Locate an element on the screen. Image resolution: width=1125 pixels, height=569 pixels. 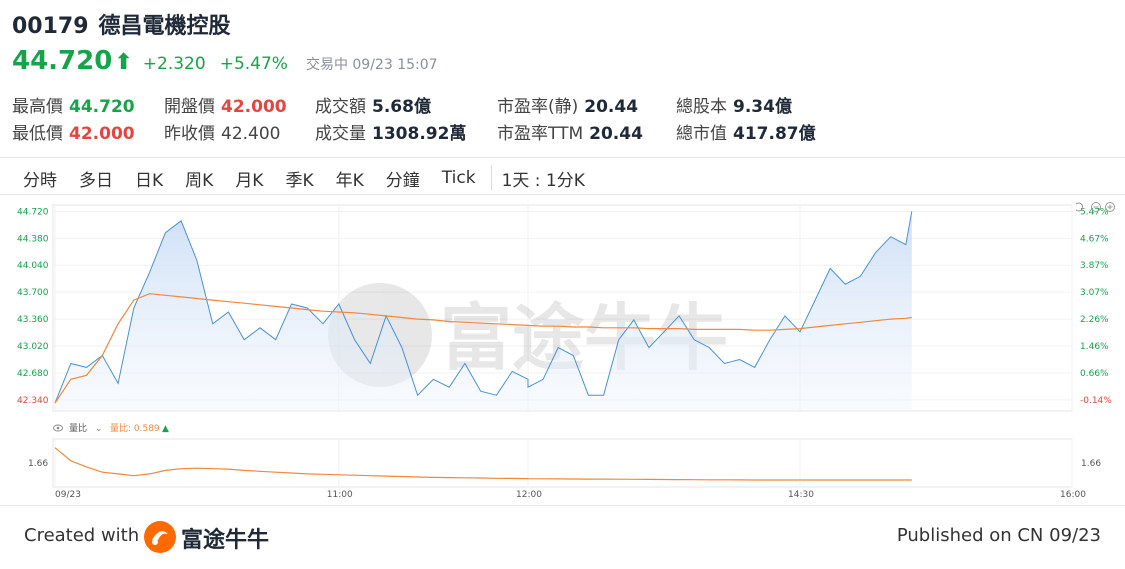
y-tick-pct-label: 5.47% is located at coordinates (1094, 212).